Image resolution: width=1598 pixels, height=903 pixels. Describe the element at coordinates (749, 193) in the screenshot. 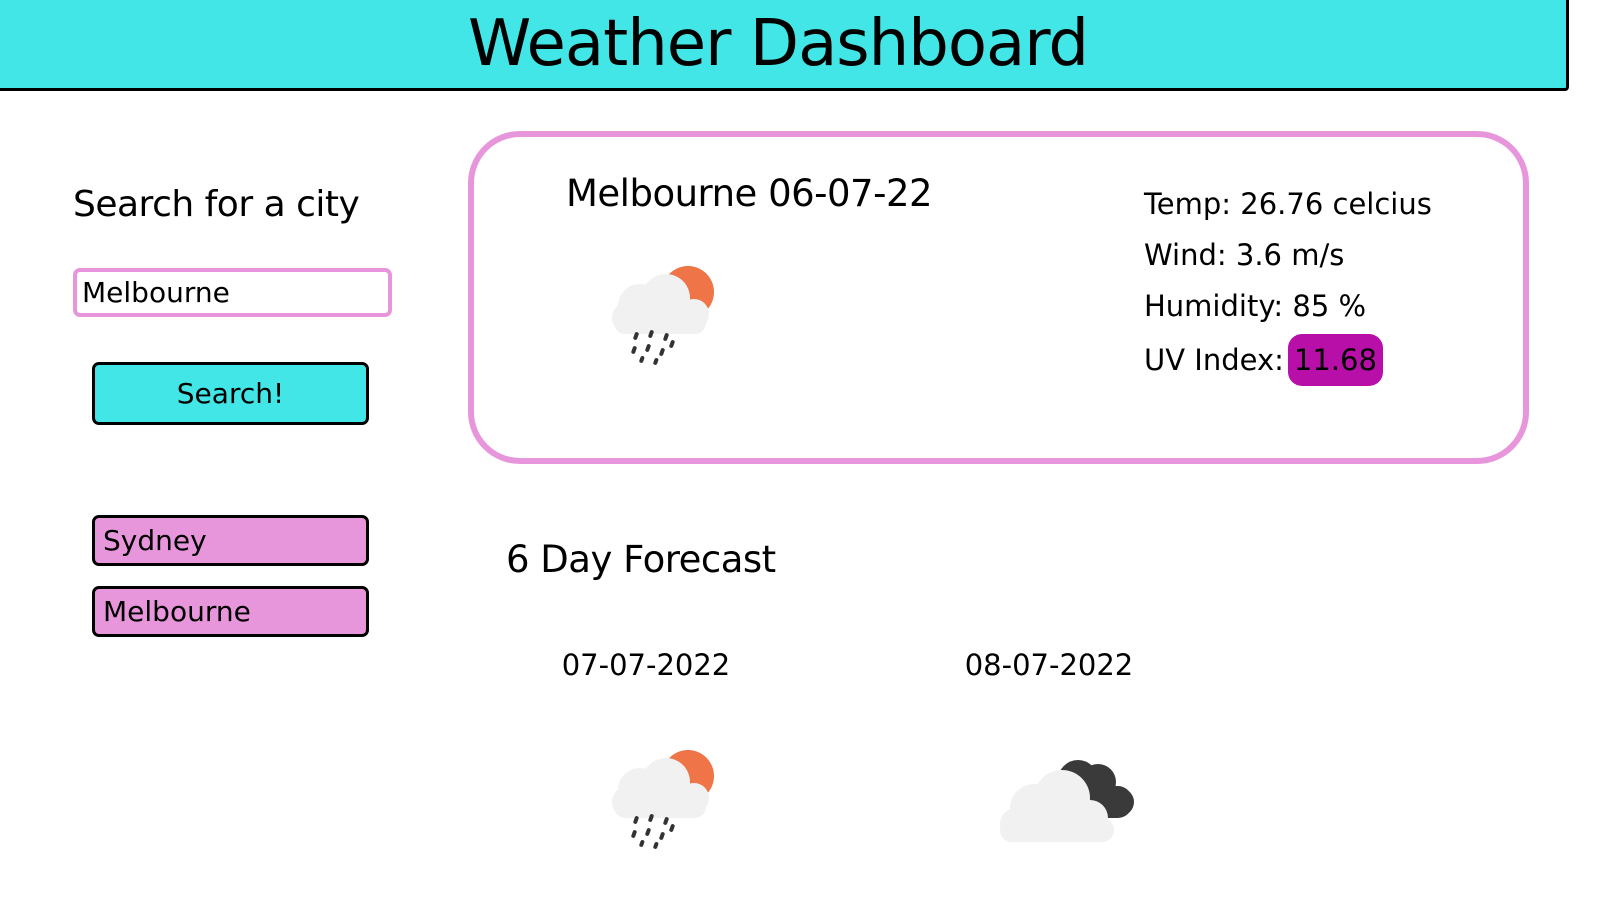

I see `current-city-date: Melbourne 06-07-22` at that location.